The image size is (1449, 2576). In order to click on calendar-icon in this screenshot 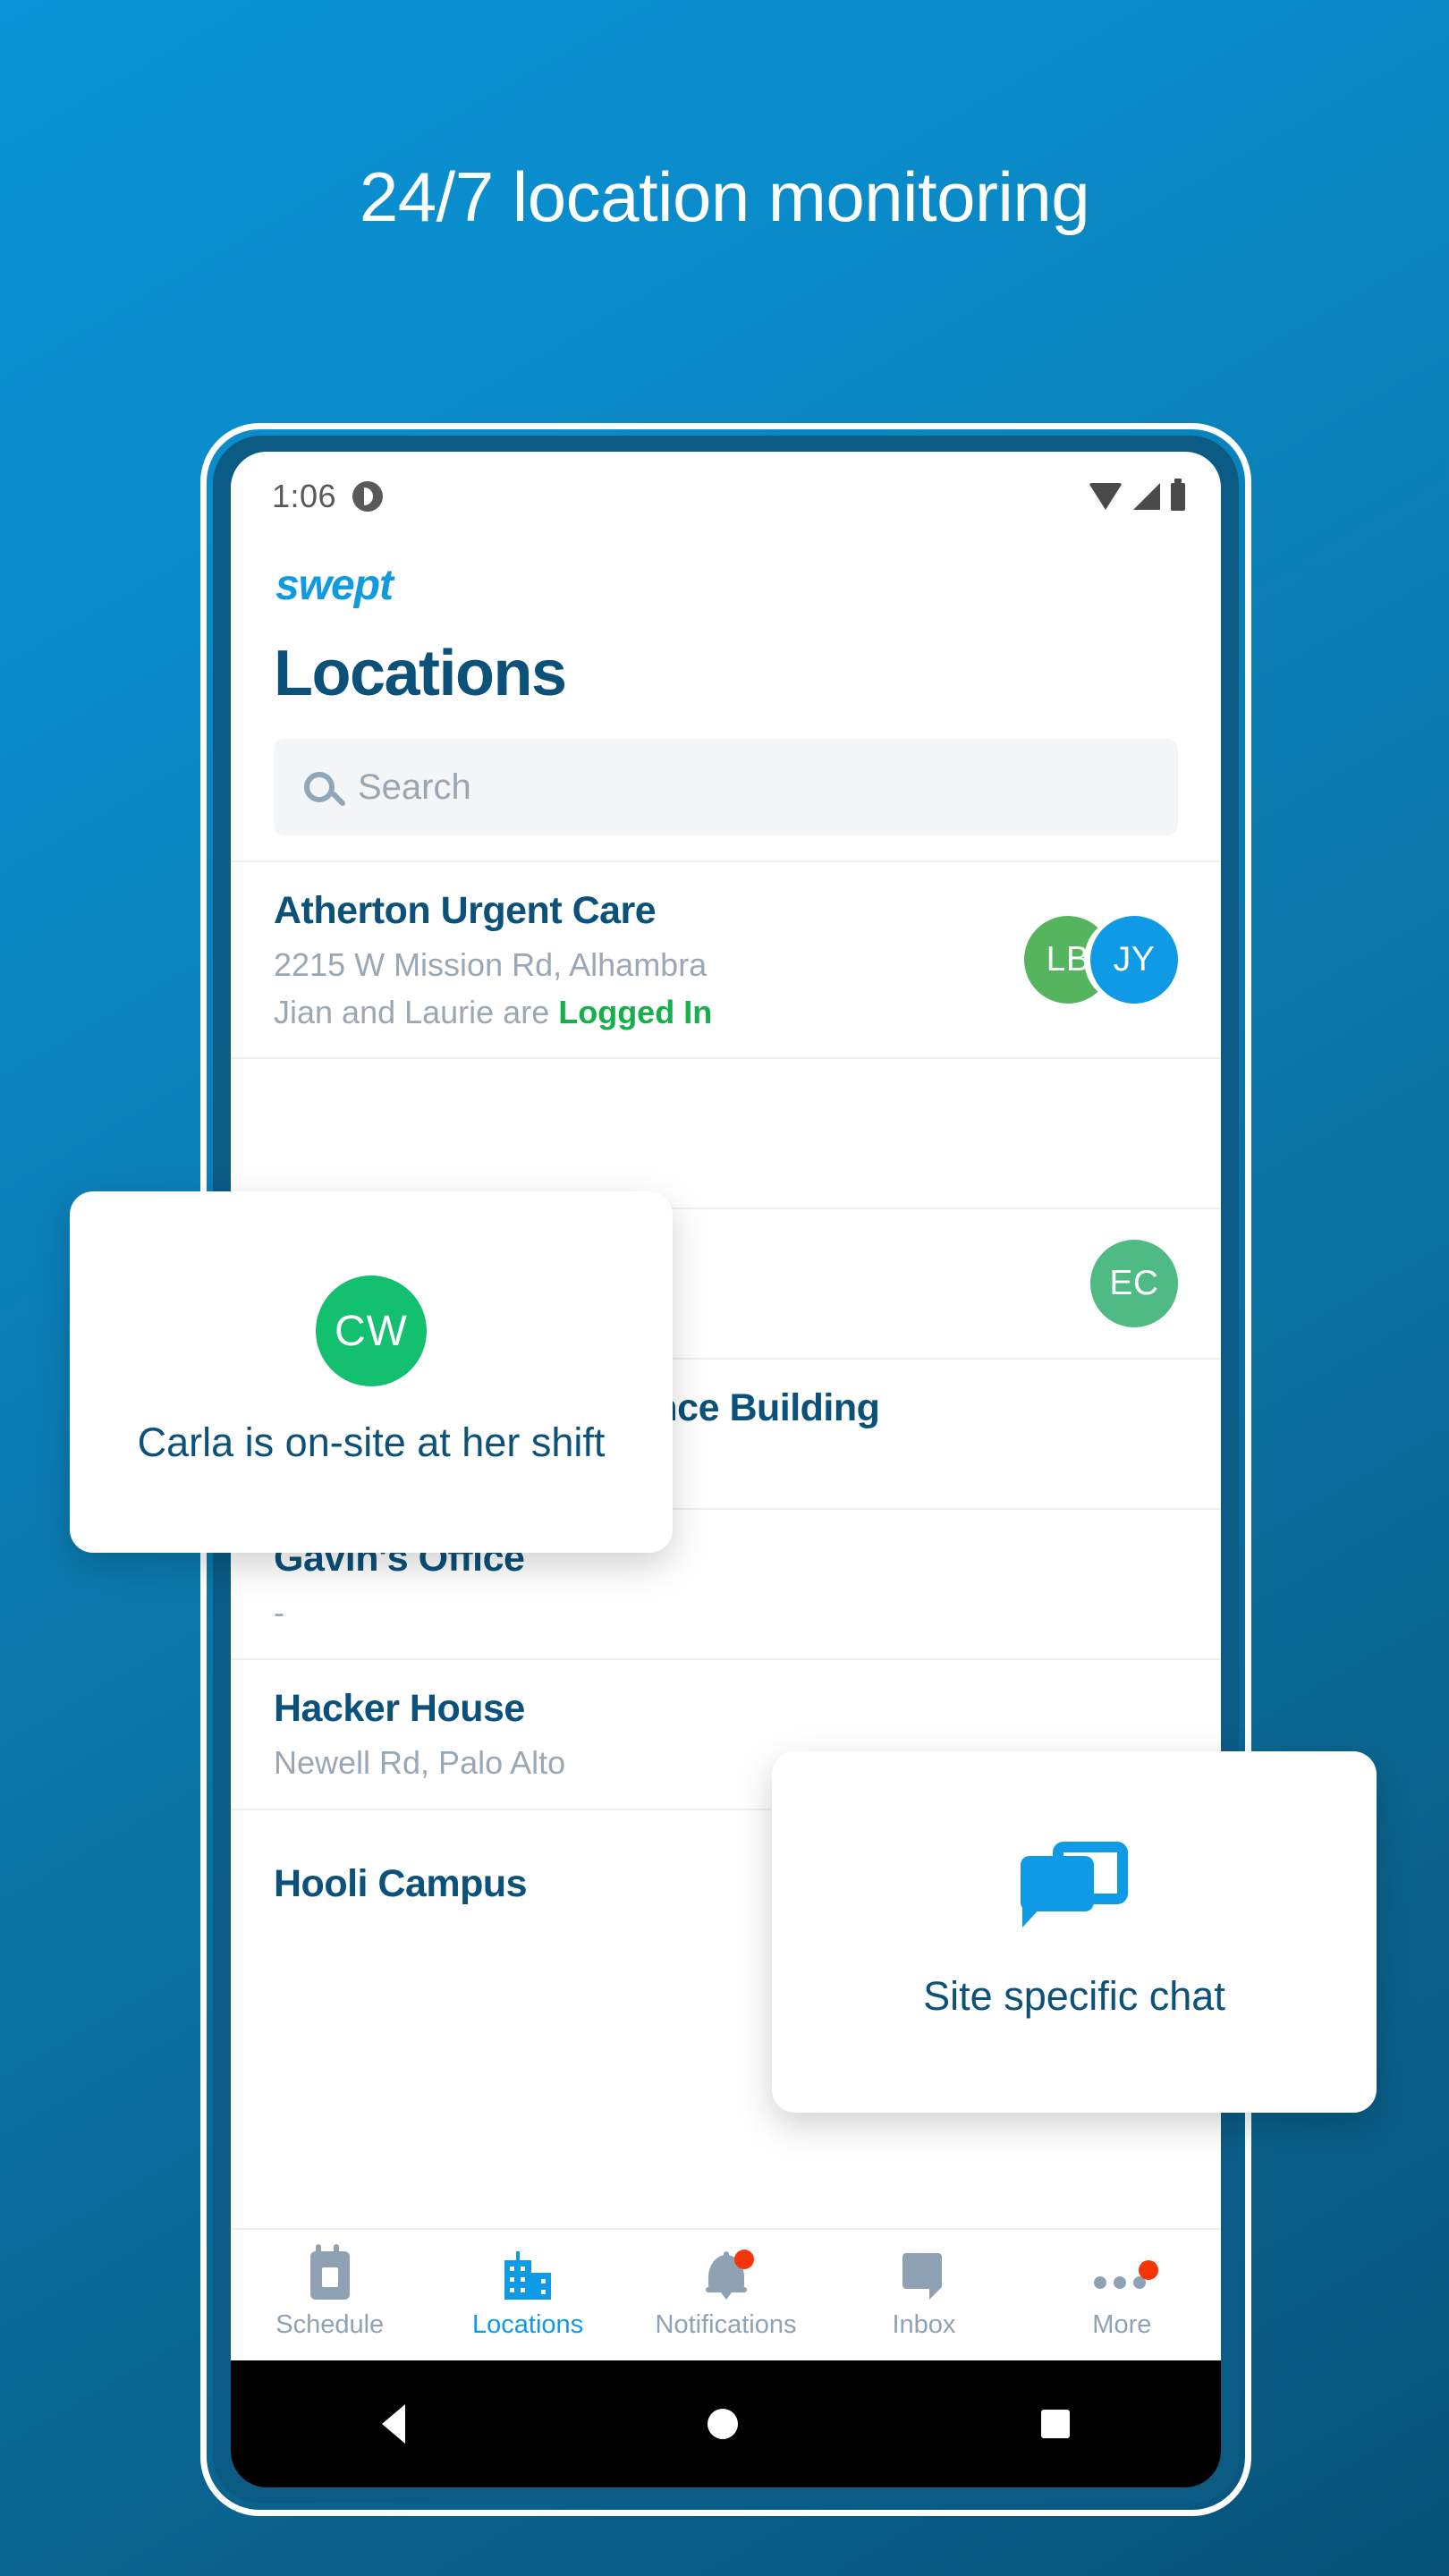, I will do `click(329, 2271)`.